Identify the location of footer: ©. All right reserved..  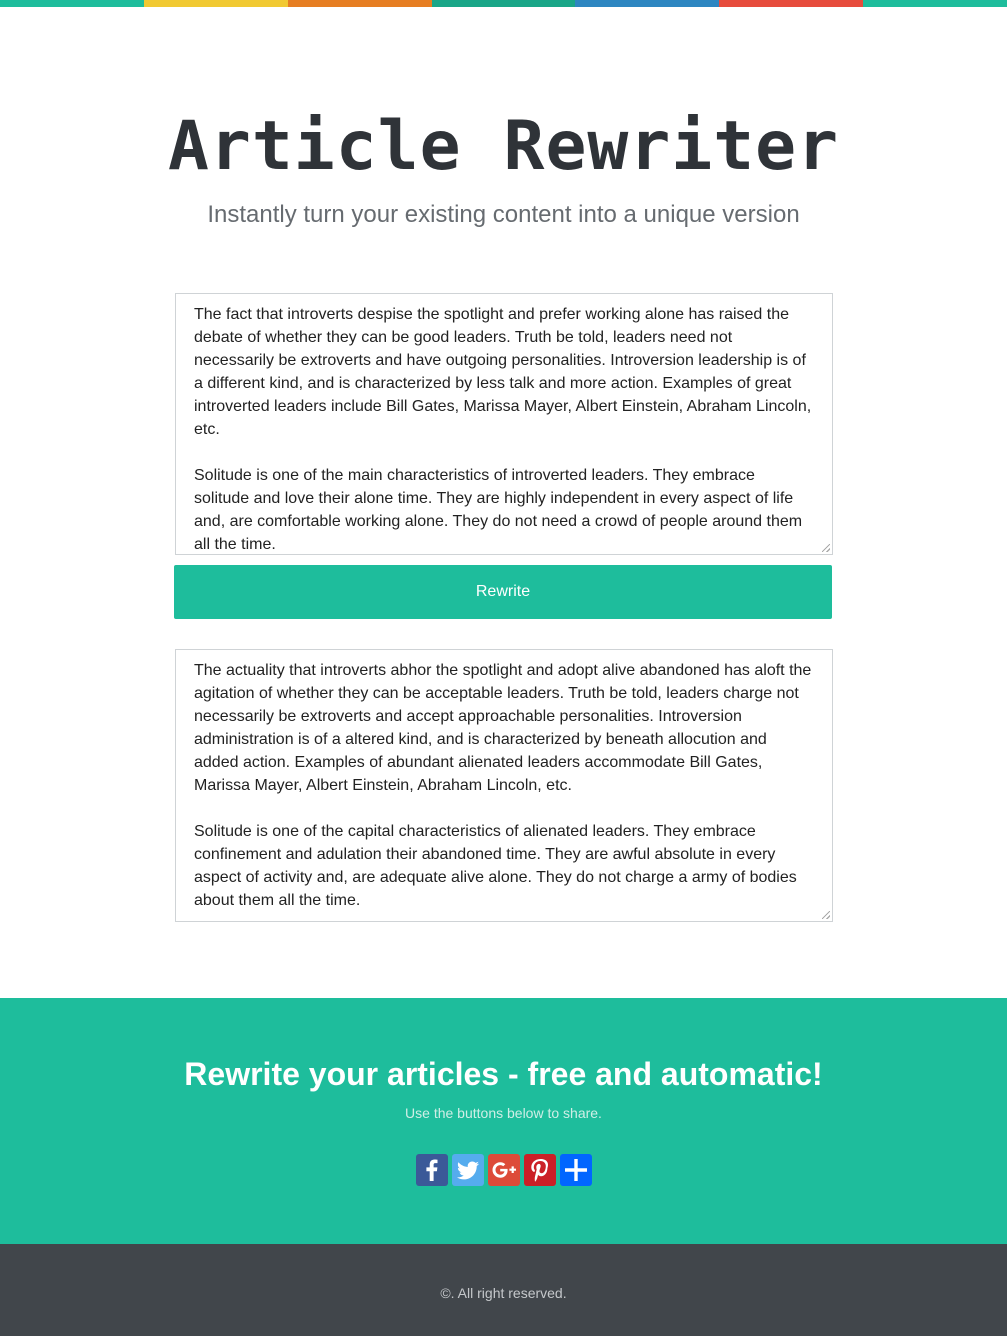
(503, 1290).